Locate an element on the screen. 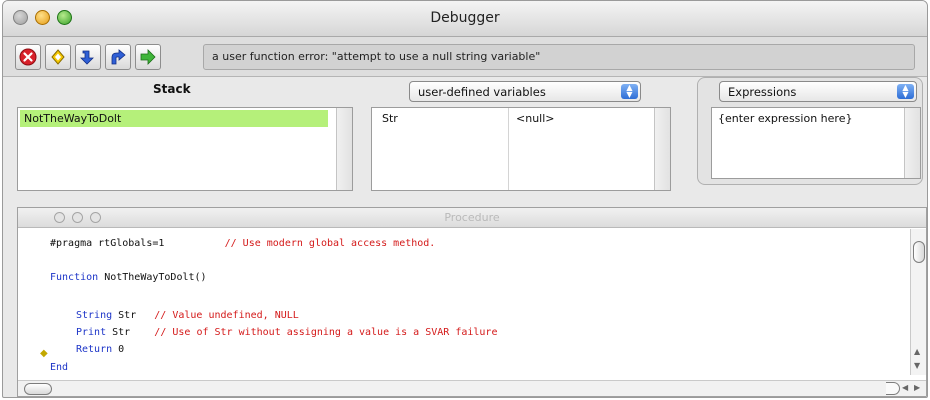 The height and width of the screenshot is (400, 930). column-divider is located at coordinates (508, 149).